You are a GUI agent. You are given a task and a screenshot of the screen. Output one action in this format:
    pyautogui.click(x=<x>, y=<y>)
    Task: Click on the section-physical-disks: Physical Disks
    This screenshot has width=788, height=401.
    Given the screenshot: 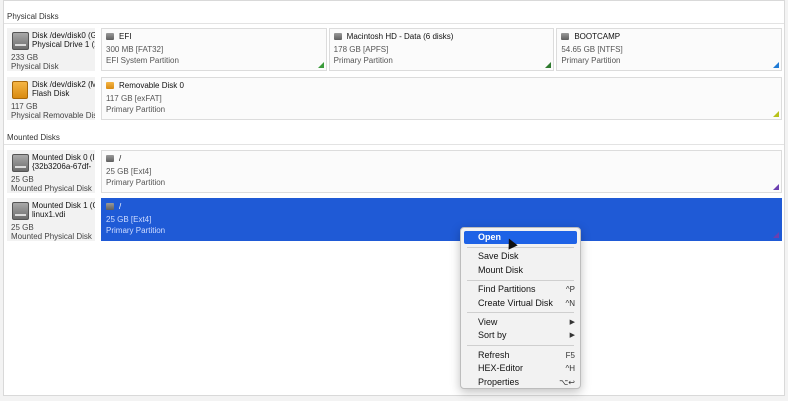 What is the action you would take?
    pyautogui.click(x=394, y=17)
    